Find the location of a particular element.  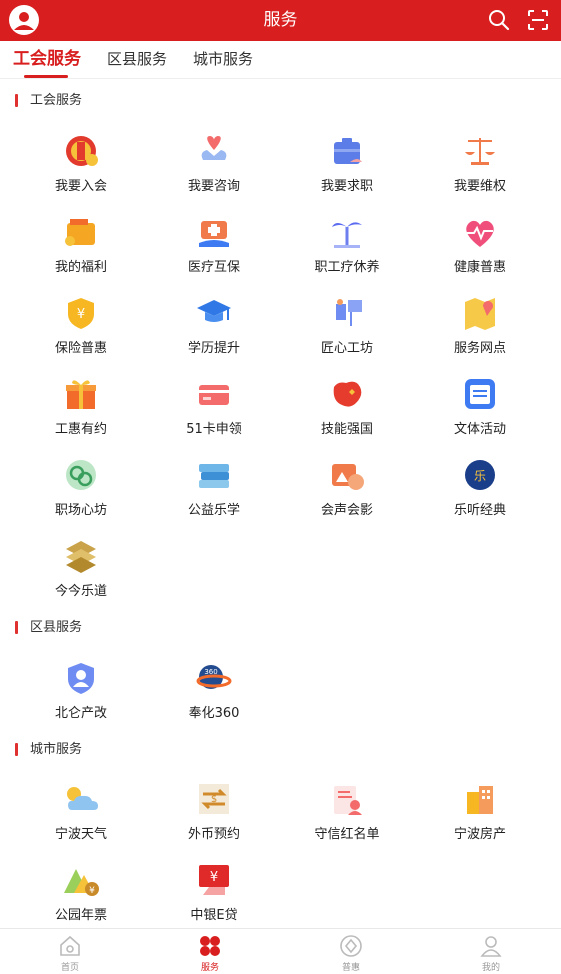

diamond-icon is located at coordinates (351, 946).